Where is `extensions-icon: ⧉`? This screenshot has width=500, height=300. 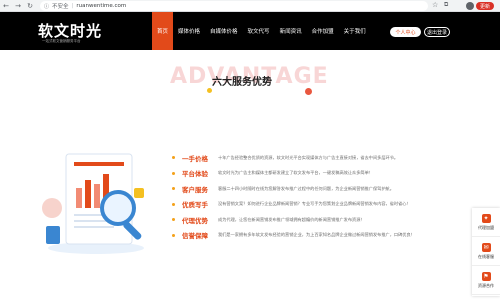
extensions-icon: ⧉ is located at coordinates (446, 5).